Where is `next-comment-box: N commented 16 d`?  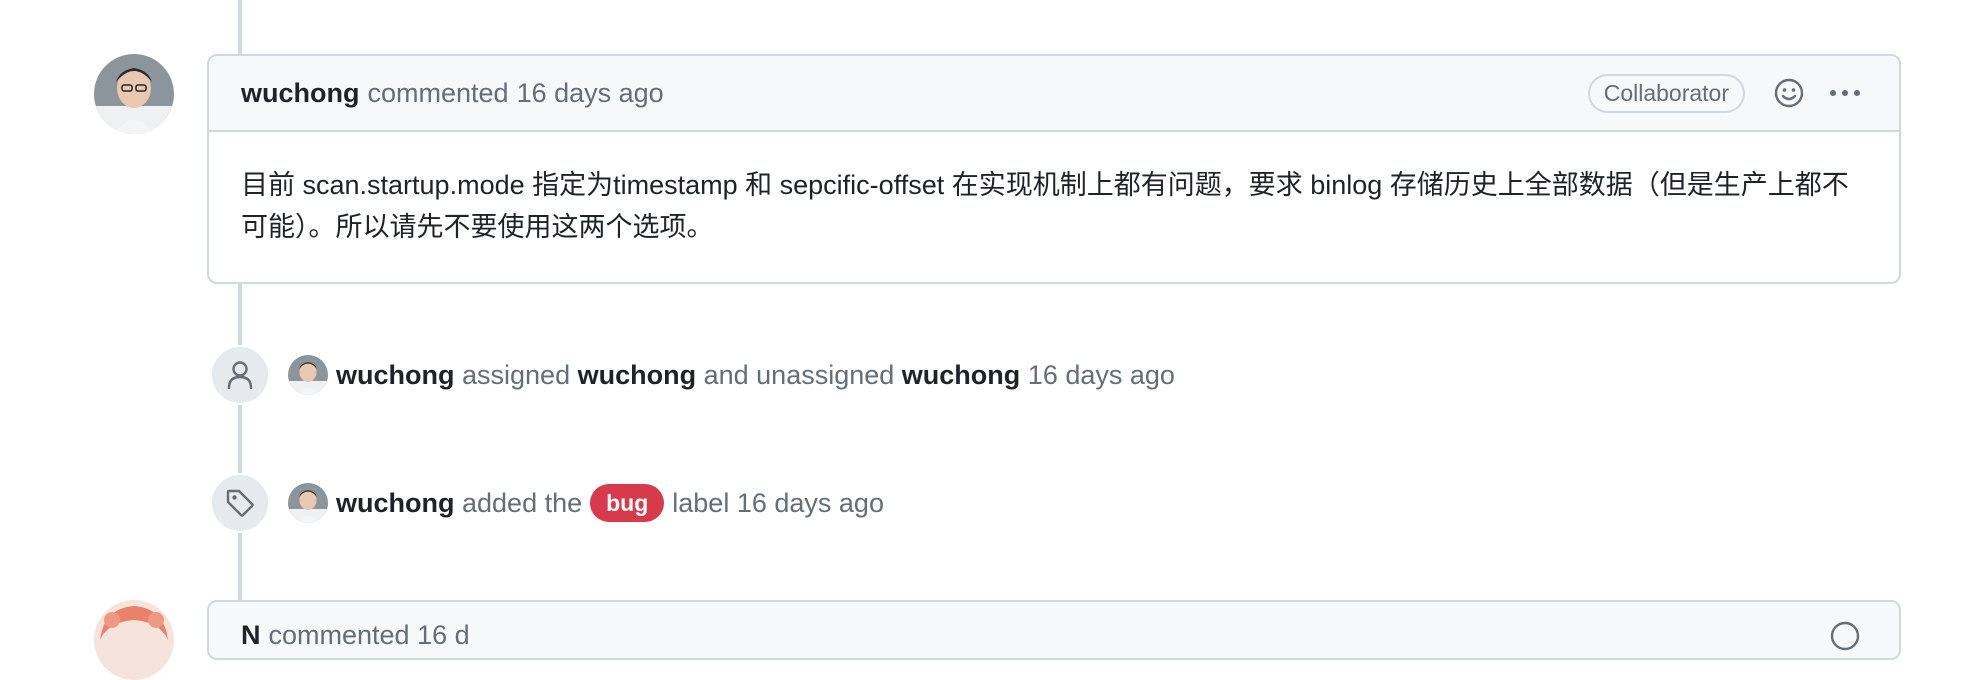
next-comment-box: N commented 16 d is located at coordinates (1054, 630).